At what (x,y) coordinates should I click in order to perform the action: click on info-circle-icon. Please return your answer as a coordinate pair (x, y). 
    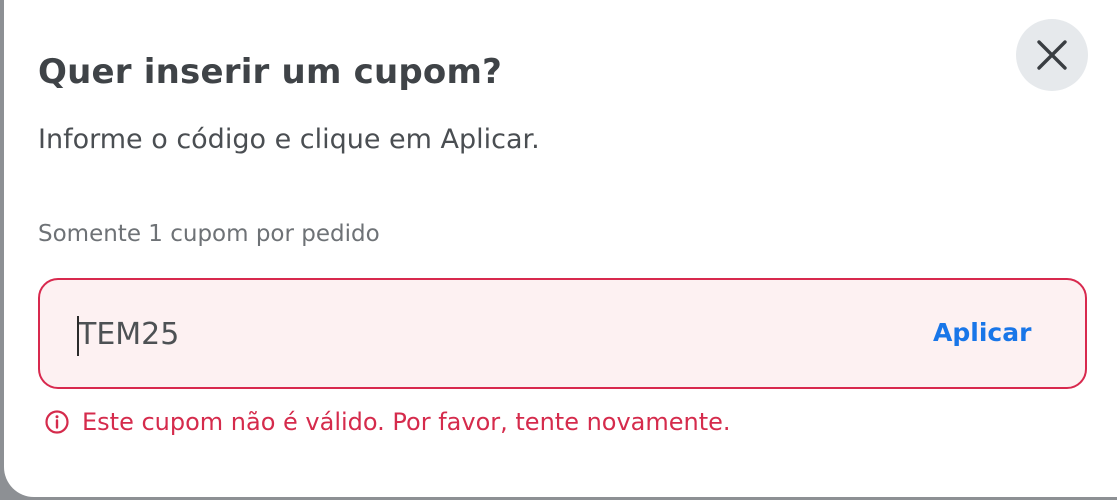
    Looking at the image, I should click on (57, 422).